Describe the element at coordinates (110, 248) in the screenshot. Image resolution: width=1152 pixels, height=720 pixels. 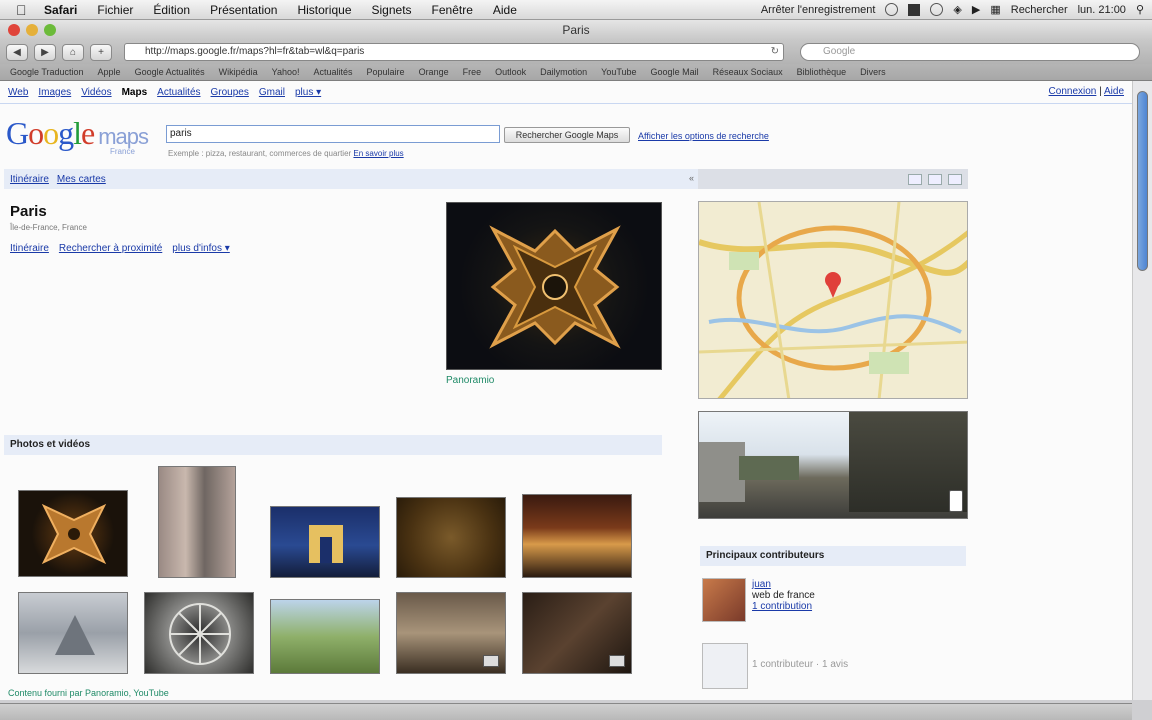
I see `search-nearby-link: Rechercher à proximité` at that location.